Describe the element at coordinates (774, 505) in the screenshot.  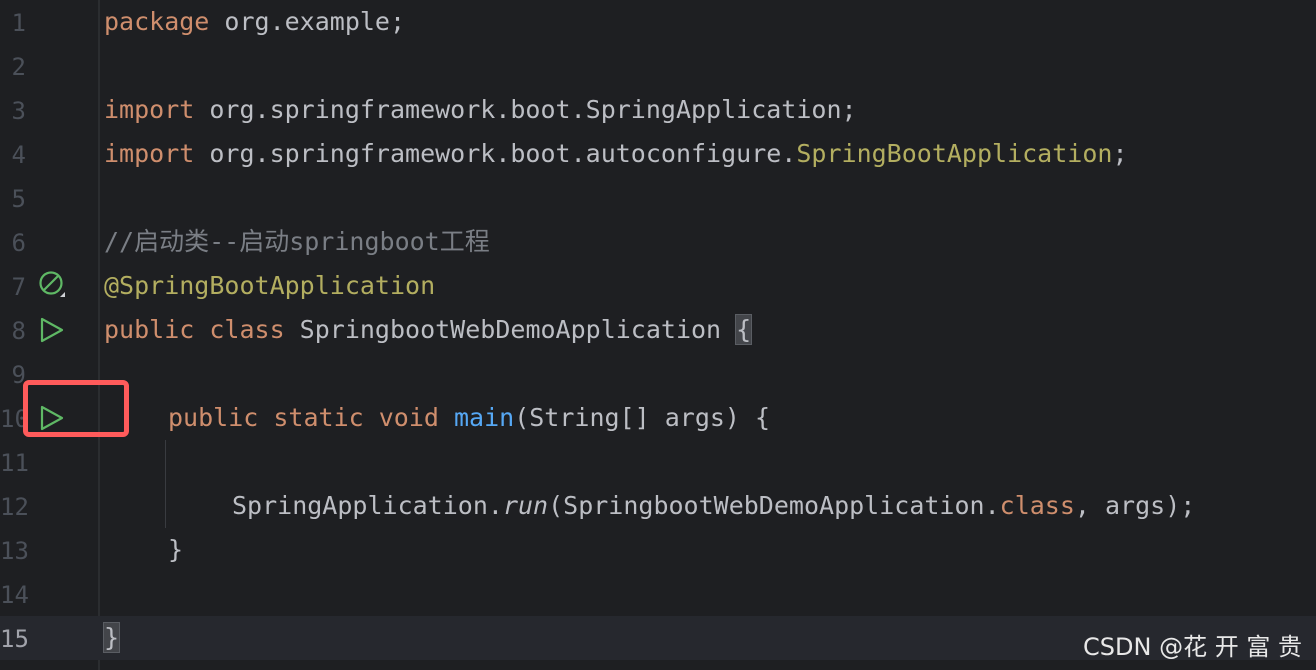
I see `code-token: (SpringbootWebDemoApplication.` at that location.